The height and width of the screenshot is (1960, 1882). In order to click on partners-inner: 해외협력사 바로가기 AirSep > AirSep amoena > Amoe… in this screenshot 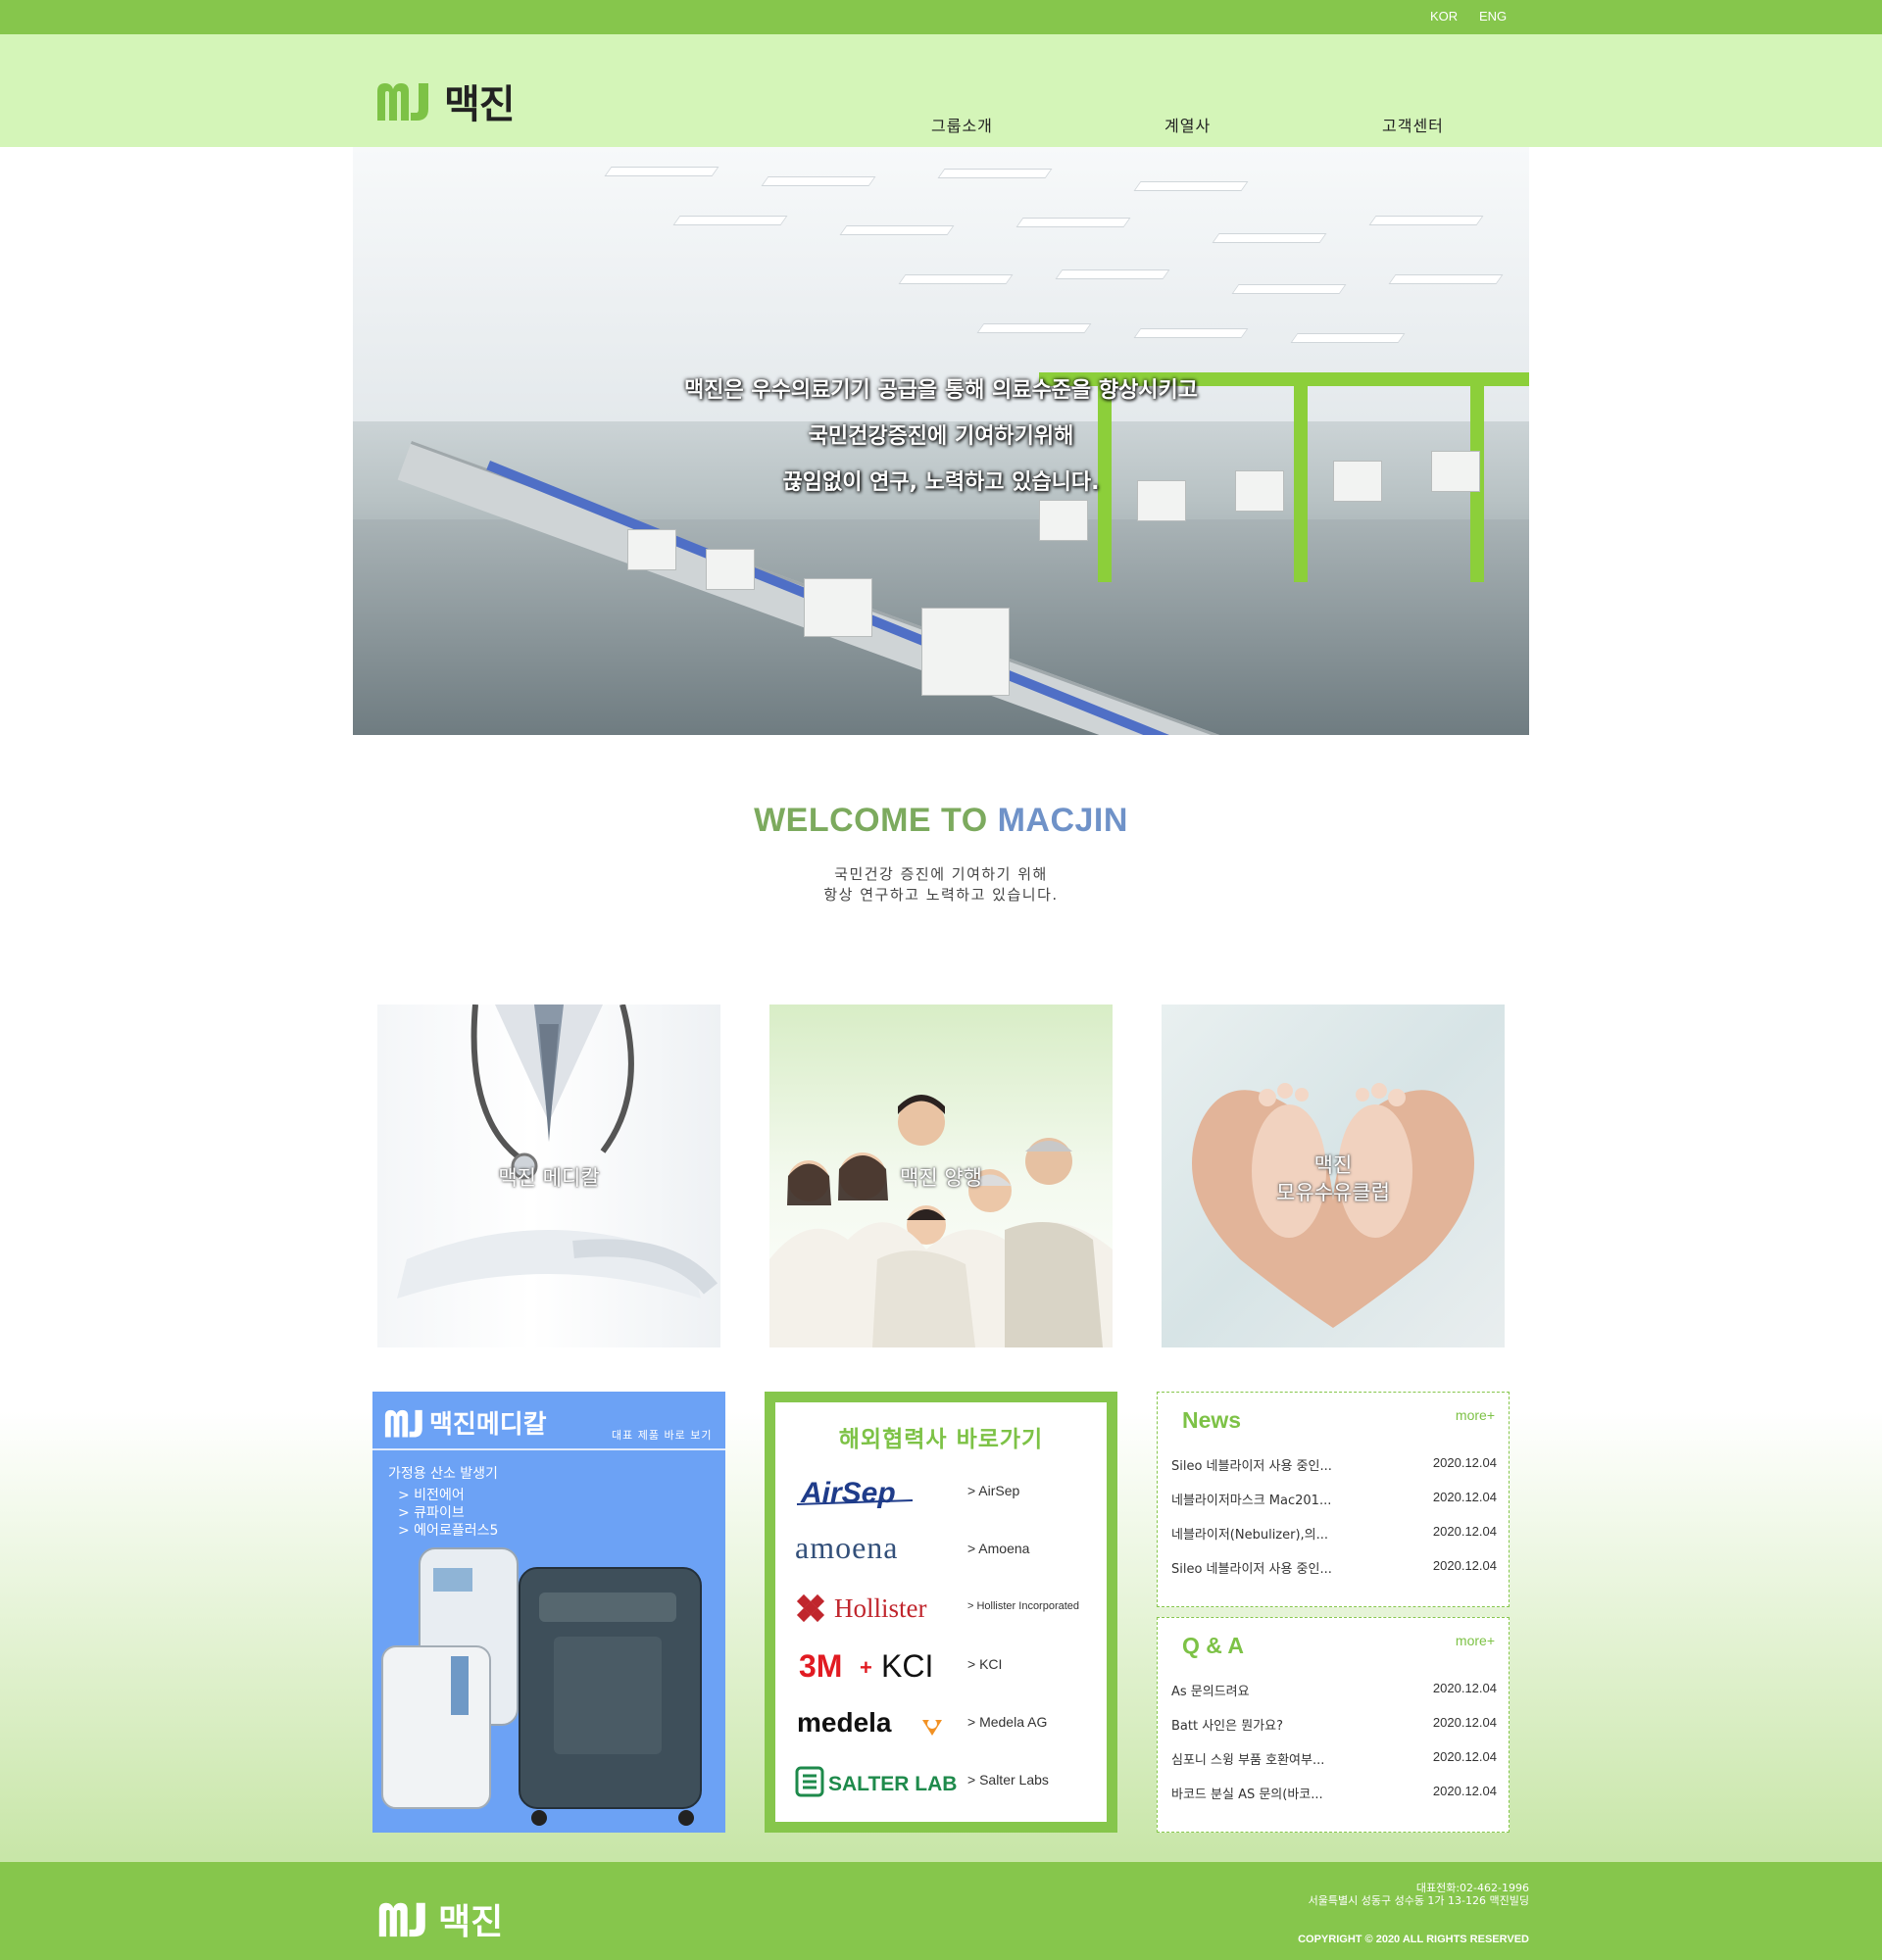, I will do `click(941, 1612)`.